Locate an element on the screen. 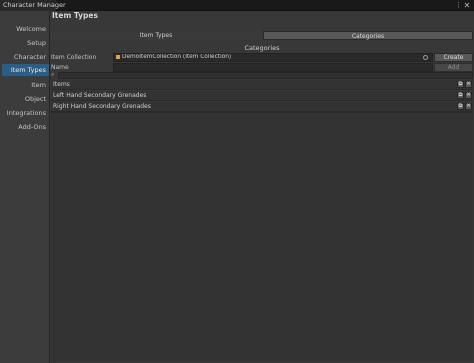 The height and width of the screenshot is (363, 474). list-item: Items ⧉ ✕ is located at coordinates (262, 85).